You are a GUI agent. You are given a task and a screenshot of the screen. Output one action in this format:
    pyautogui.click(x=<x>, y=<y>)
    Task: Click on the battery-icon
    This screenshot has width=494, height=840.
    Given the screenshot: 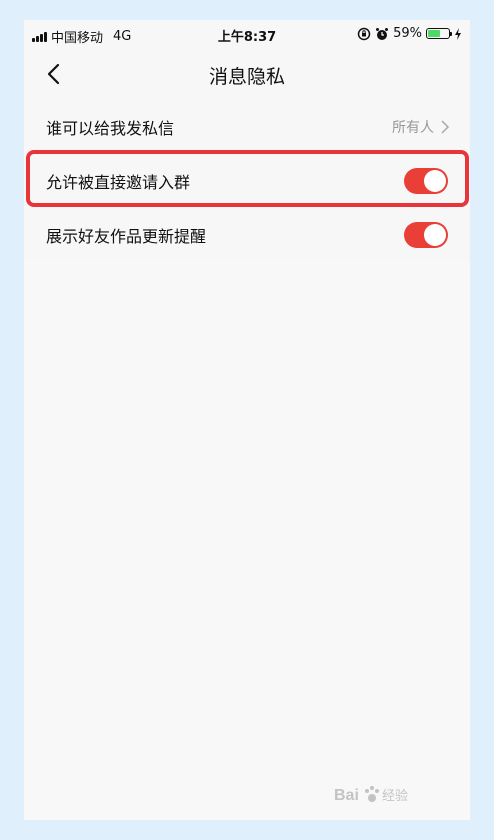 What is the action you would take?
    pyautogui.click(x=439, y=33)
    